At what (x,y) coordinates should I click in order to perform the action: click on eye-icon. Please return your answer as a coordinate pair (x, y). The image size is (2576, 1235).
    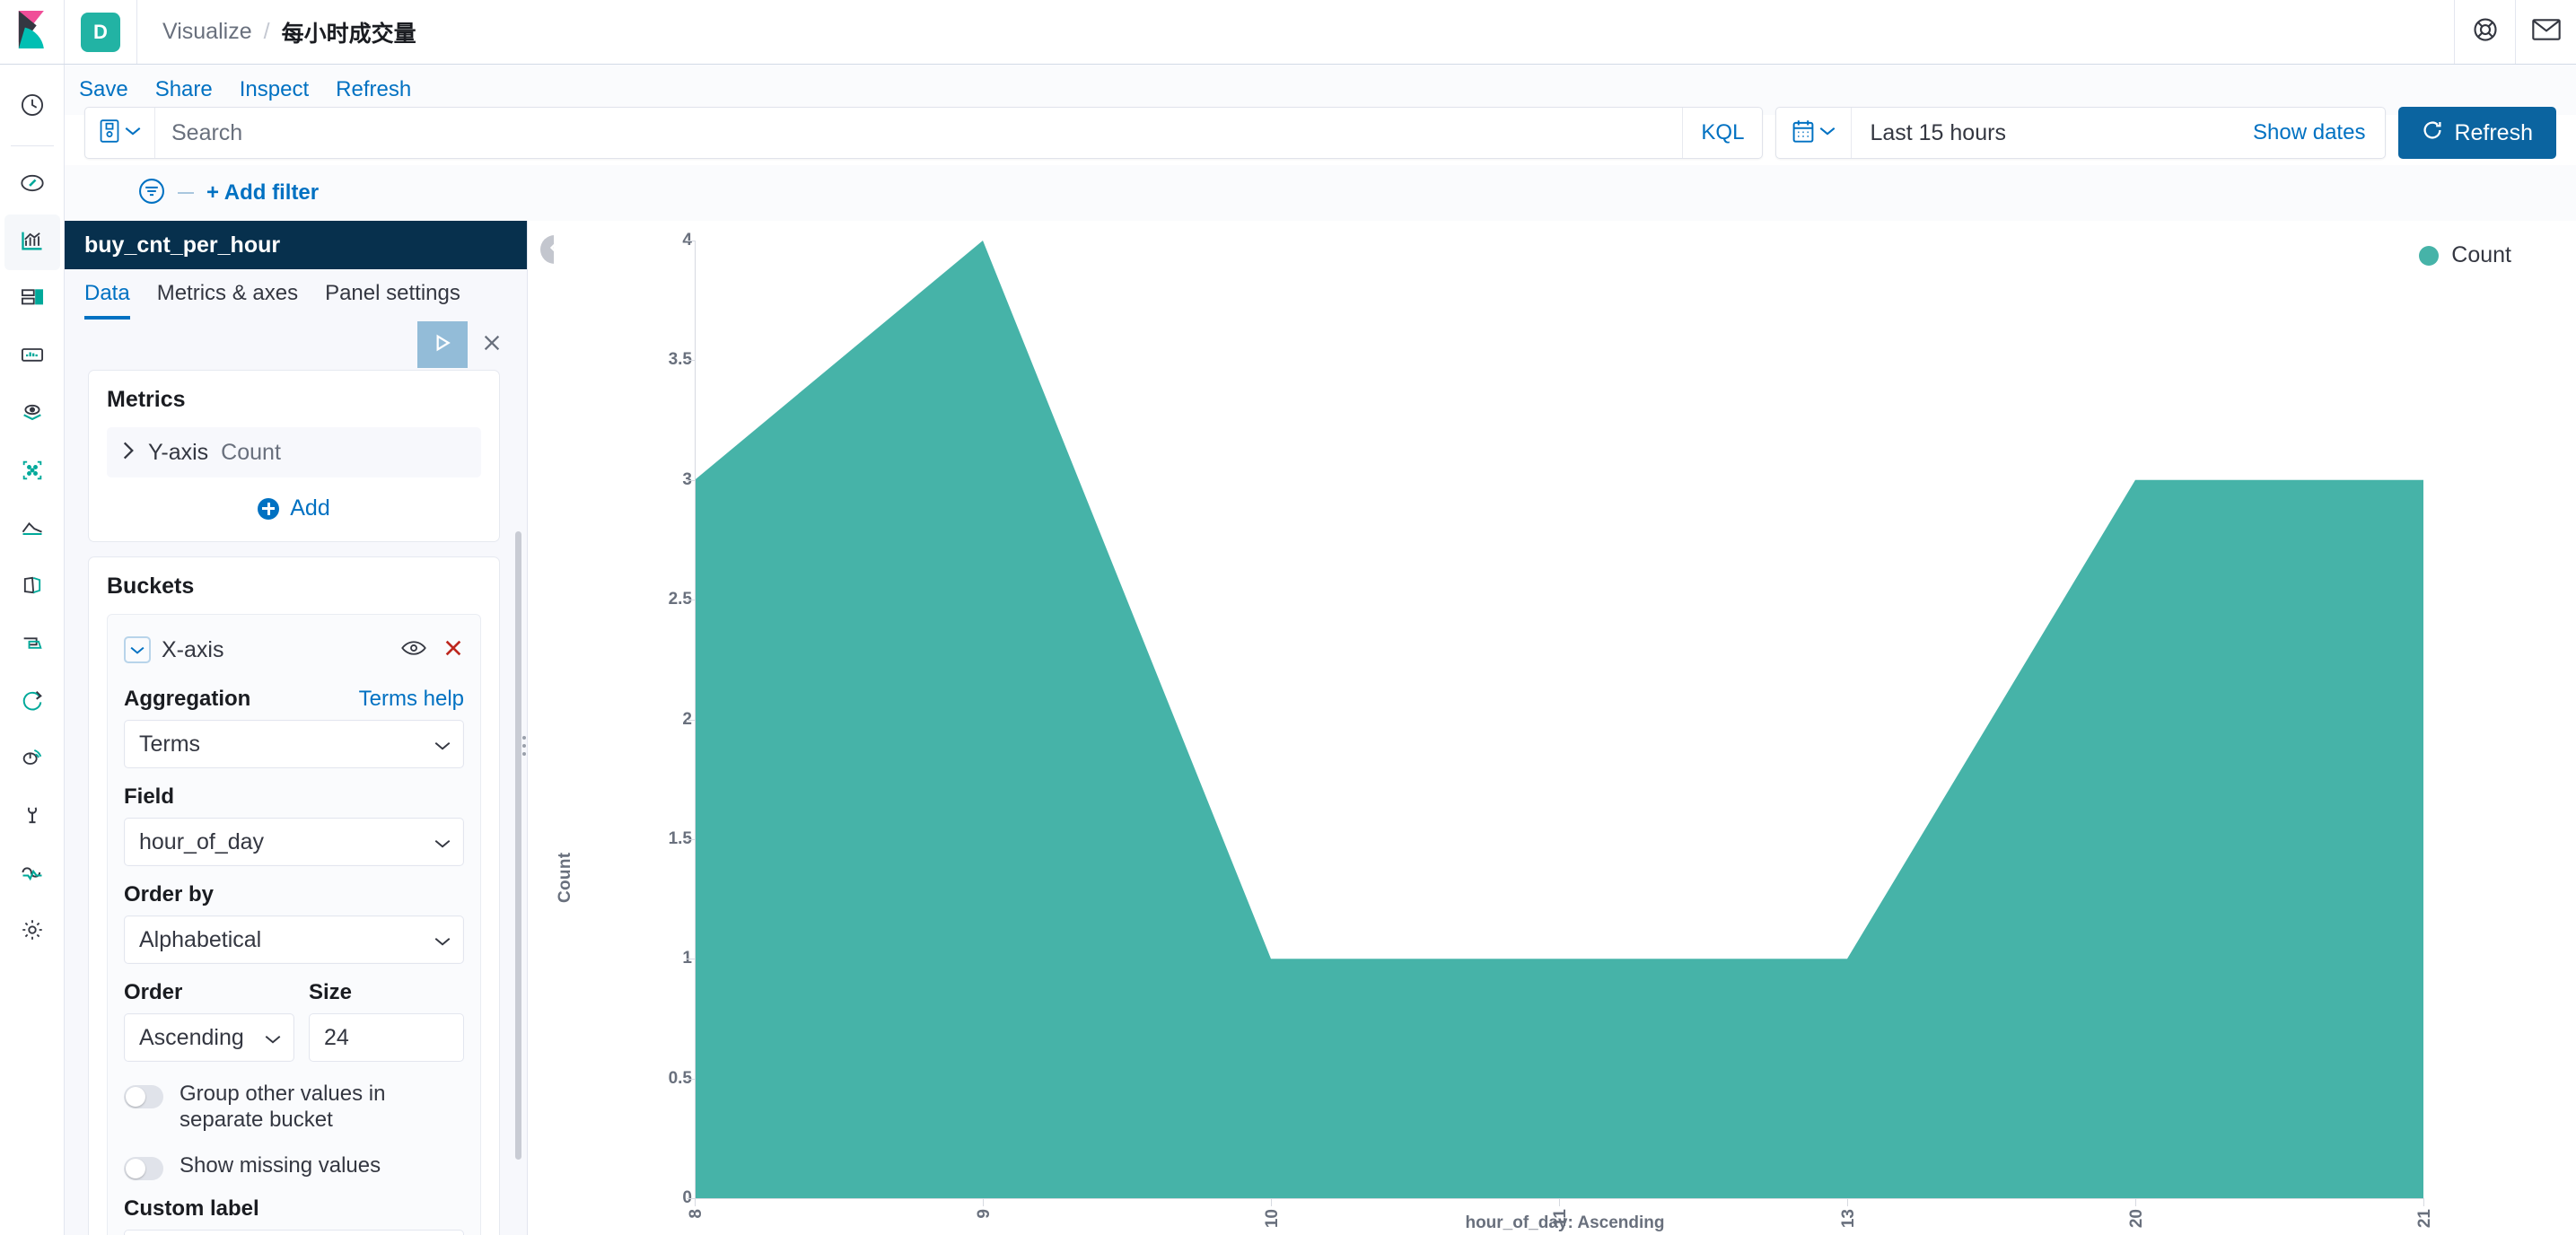
    Looking at the image, I should click on (413, 650).